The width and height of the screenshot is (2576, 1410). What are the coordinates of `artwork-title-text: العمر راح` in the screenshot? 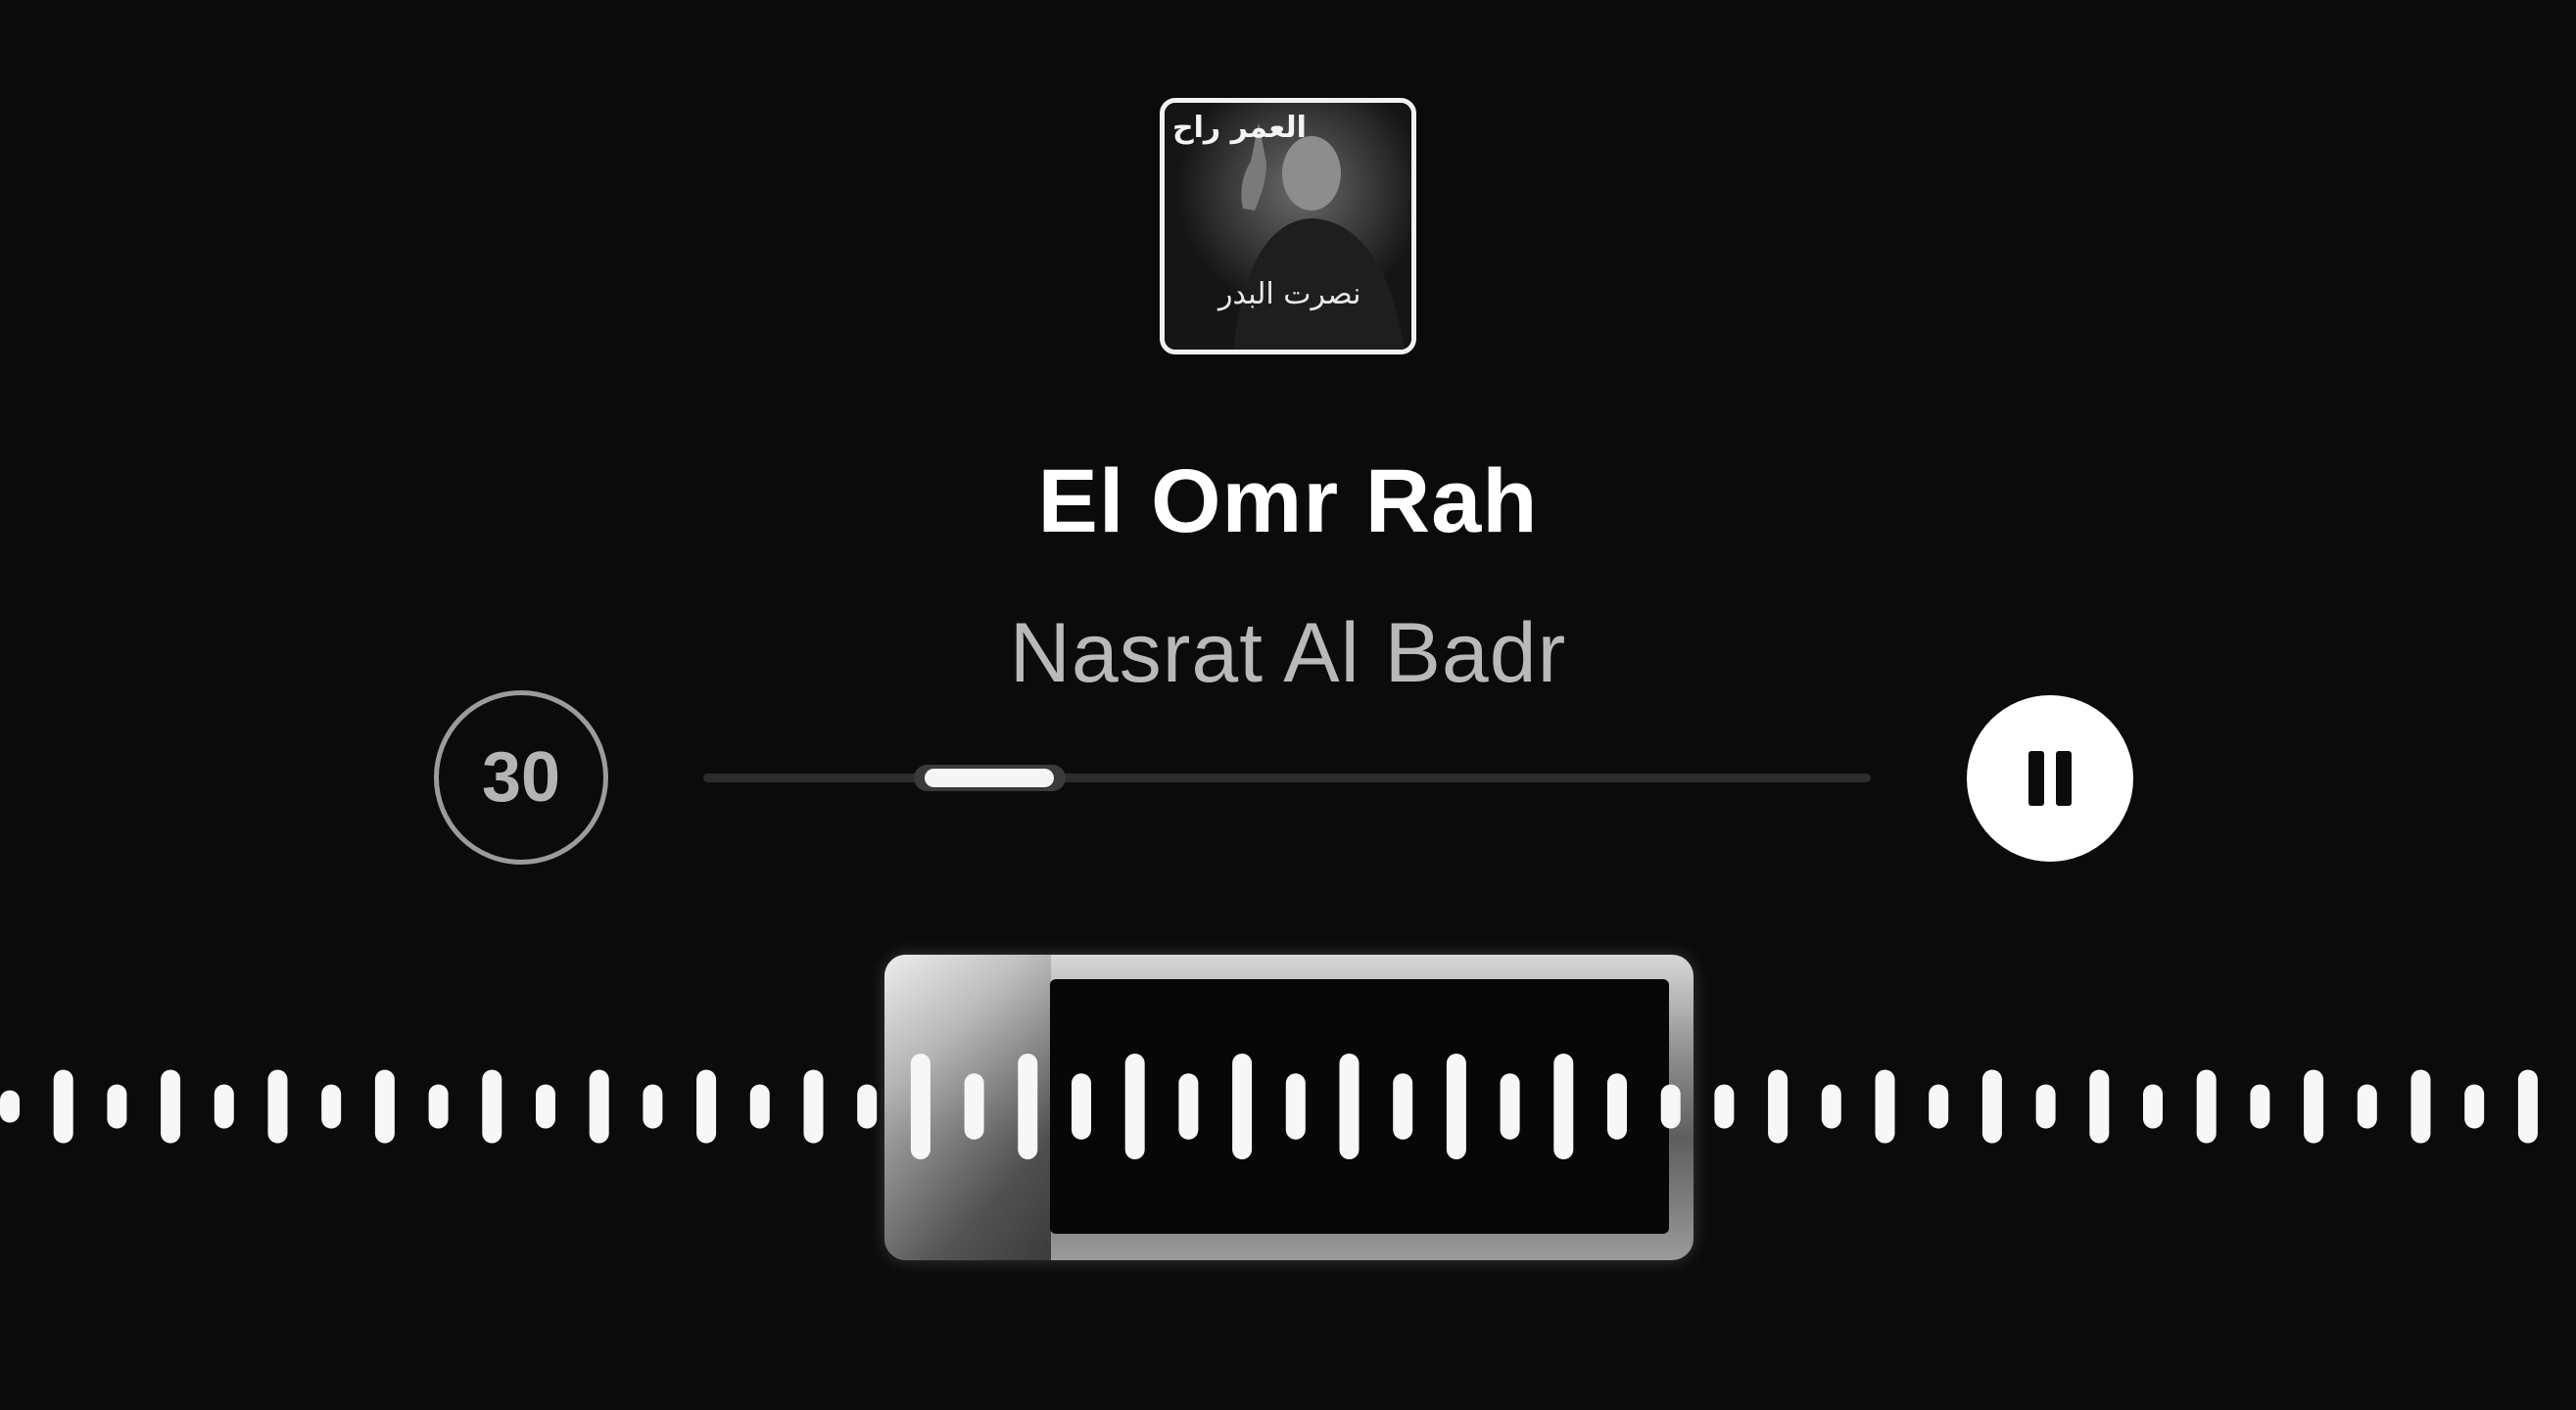 It's located at (1239, 128).